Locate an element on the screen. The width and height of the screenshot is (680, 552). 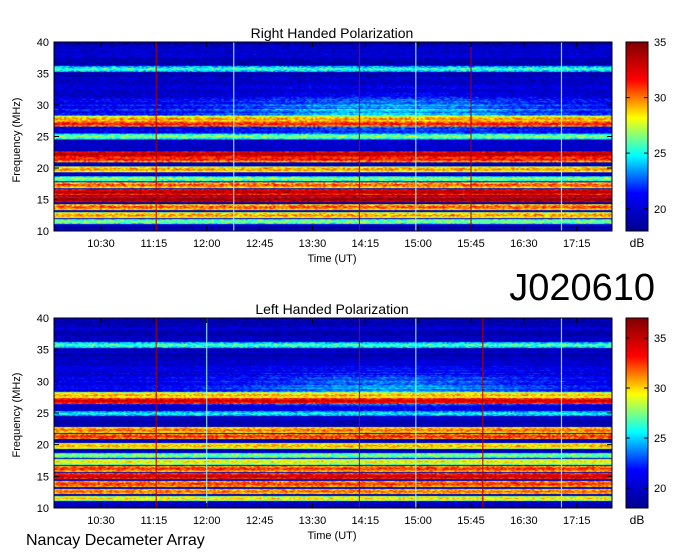
footer-label: Nancay Decameter Array is located at coordinates (115, 540).